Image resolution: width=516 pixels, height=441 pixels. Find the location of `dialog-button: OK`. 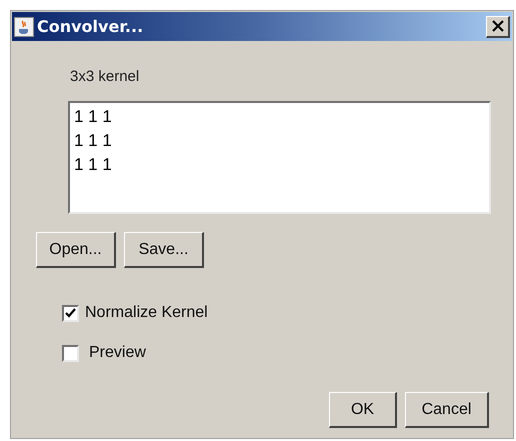

dialog-button: OK is located at coordinates (363, 410).